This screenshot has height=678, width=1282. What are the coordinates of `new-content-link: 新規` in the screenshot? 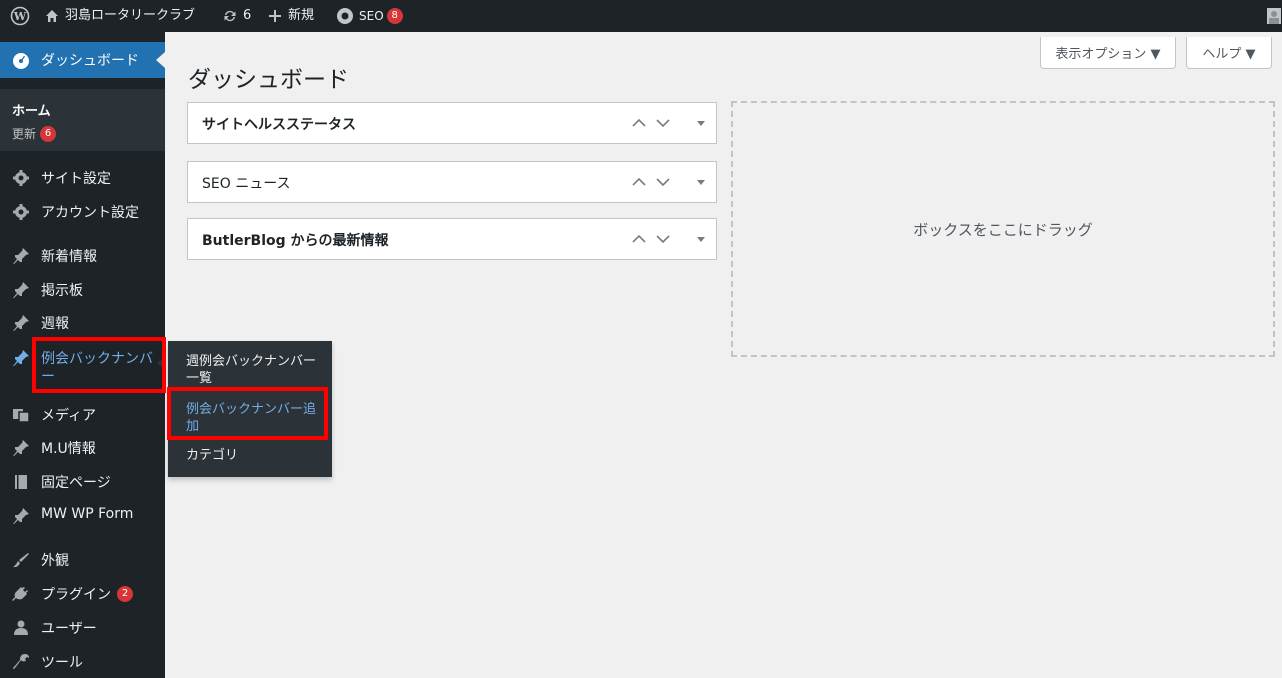 It's located at (291, 16).